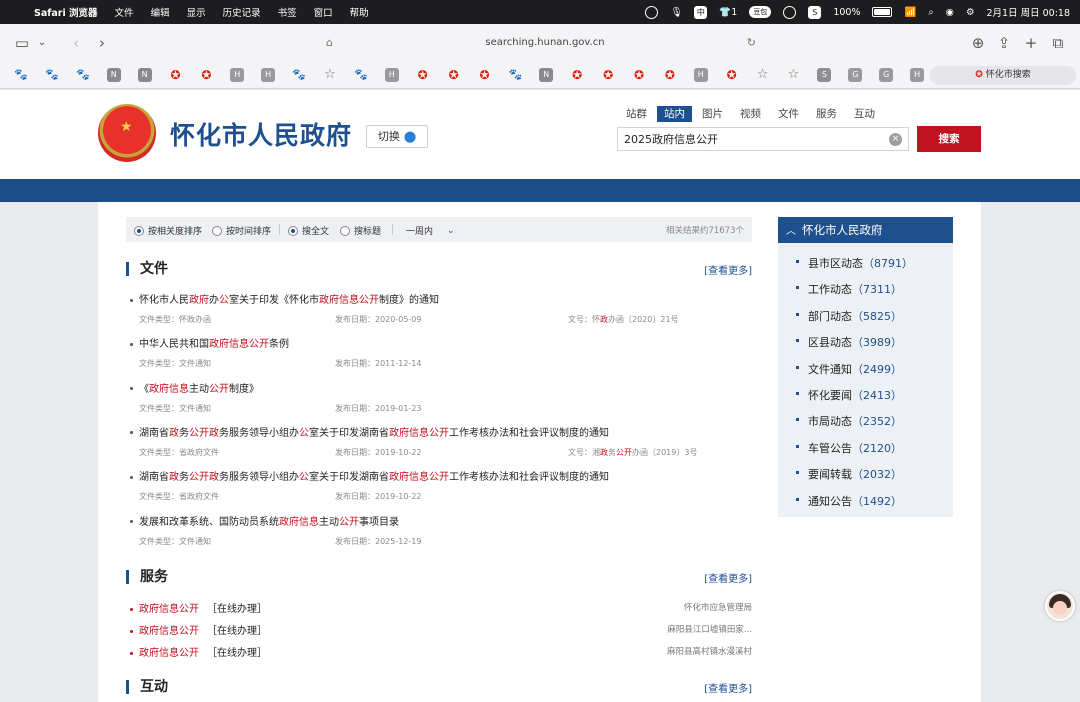  What do you see at coordinates (855, 75) in the screenshot?
I see `favorite-g-icon: G` at bounding box center [855, 75].